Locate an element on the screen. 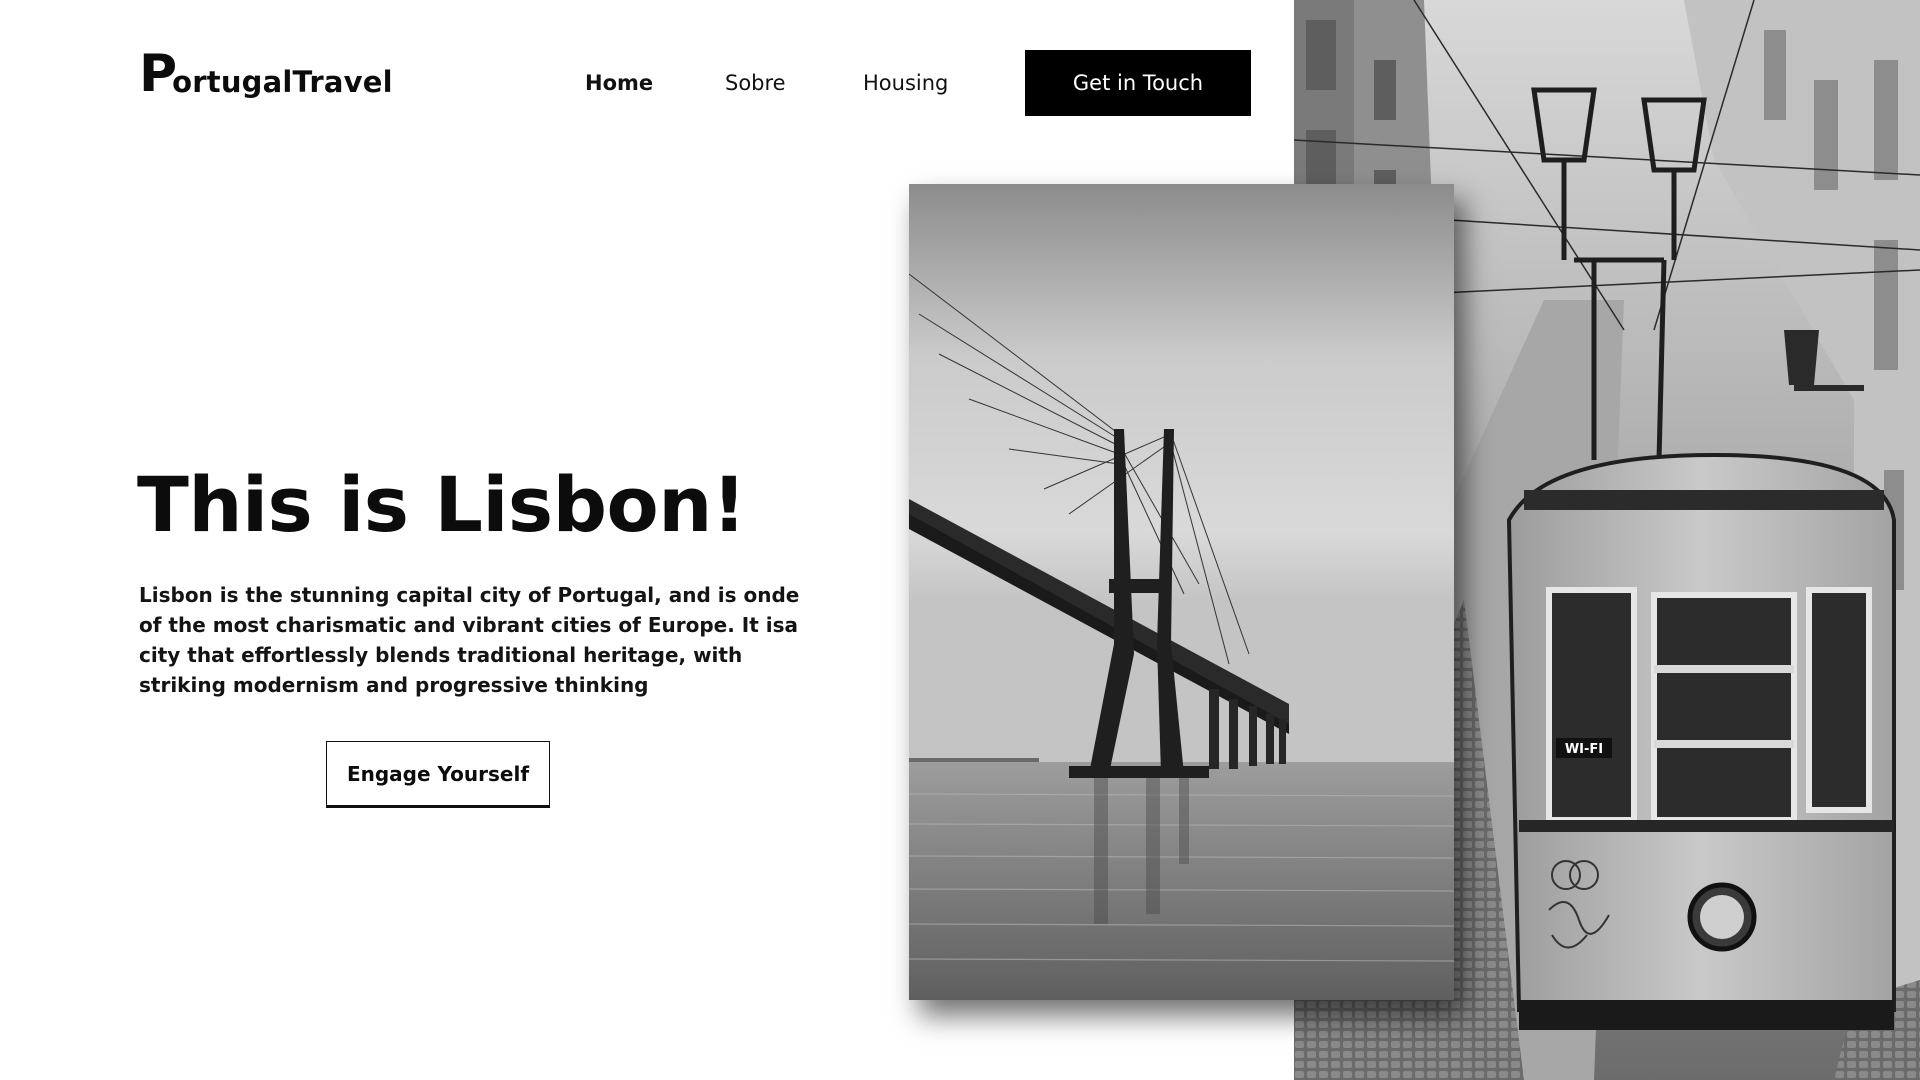 Image resolution: width=1920 pixels, height=1080 pixels. get-in-touch-button: Get in Touch is located at coordinates (1138, 83).